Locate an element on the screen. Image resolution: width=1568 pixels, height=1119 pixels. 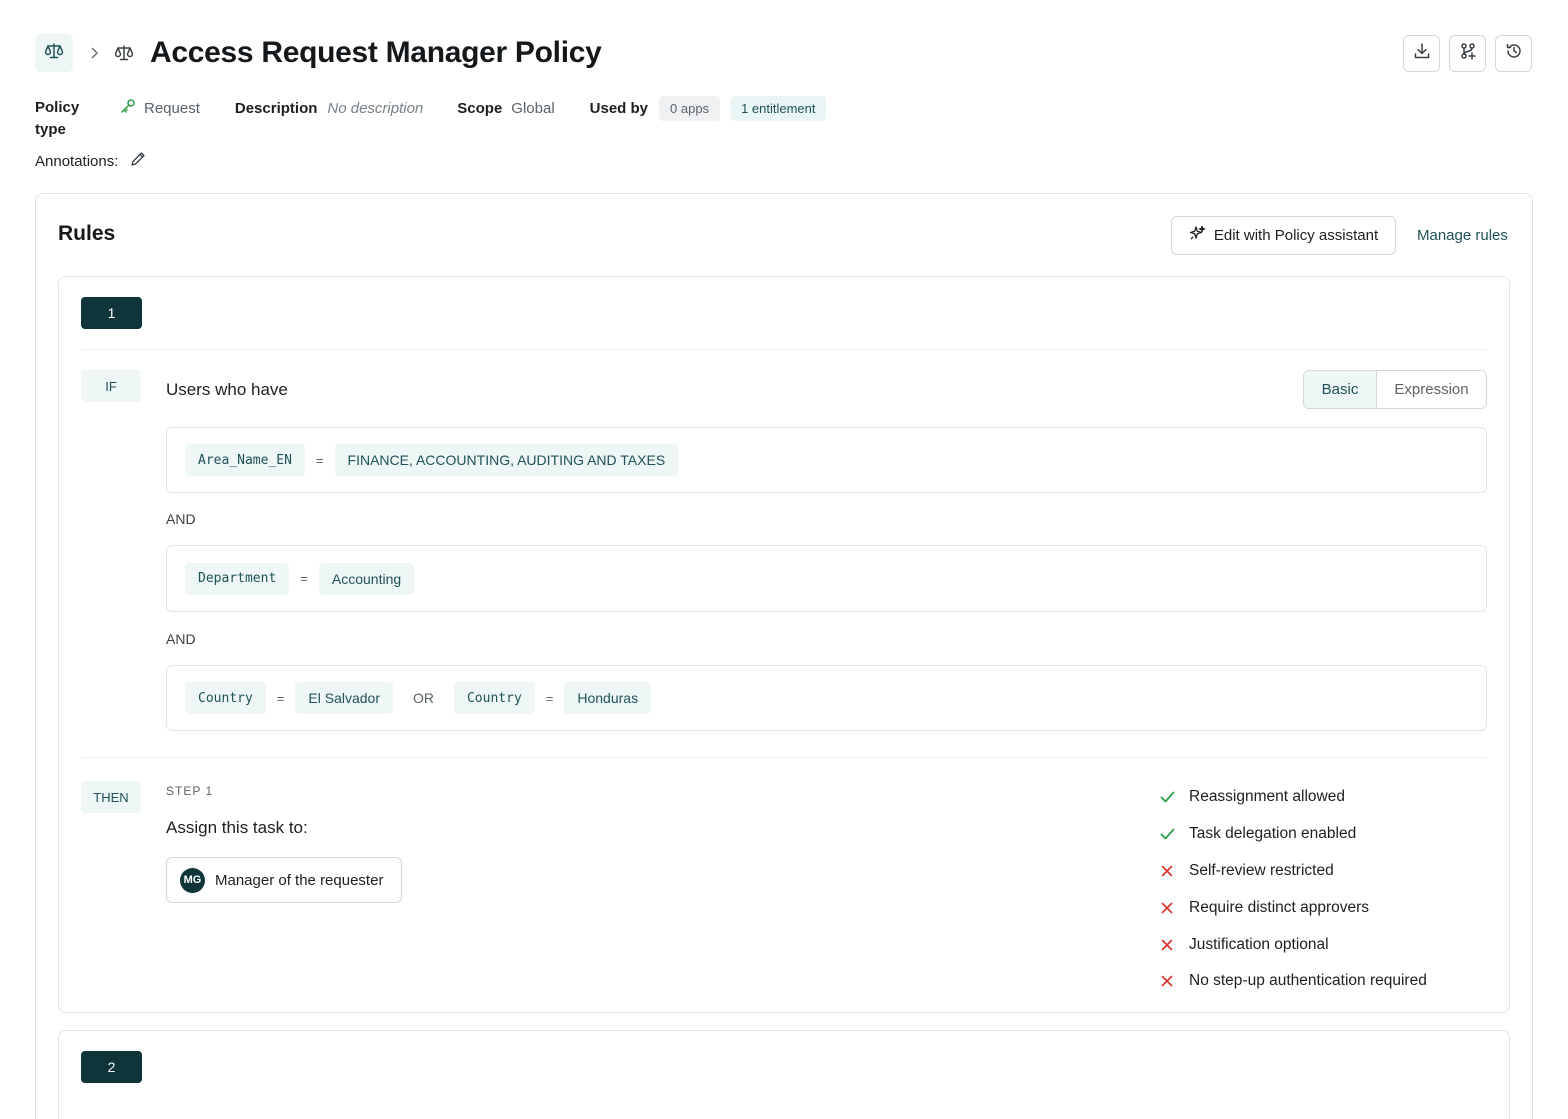
history-button is located at coordinates (1513, 53).